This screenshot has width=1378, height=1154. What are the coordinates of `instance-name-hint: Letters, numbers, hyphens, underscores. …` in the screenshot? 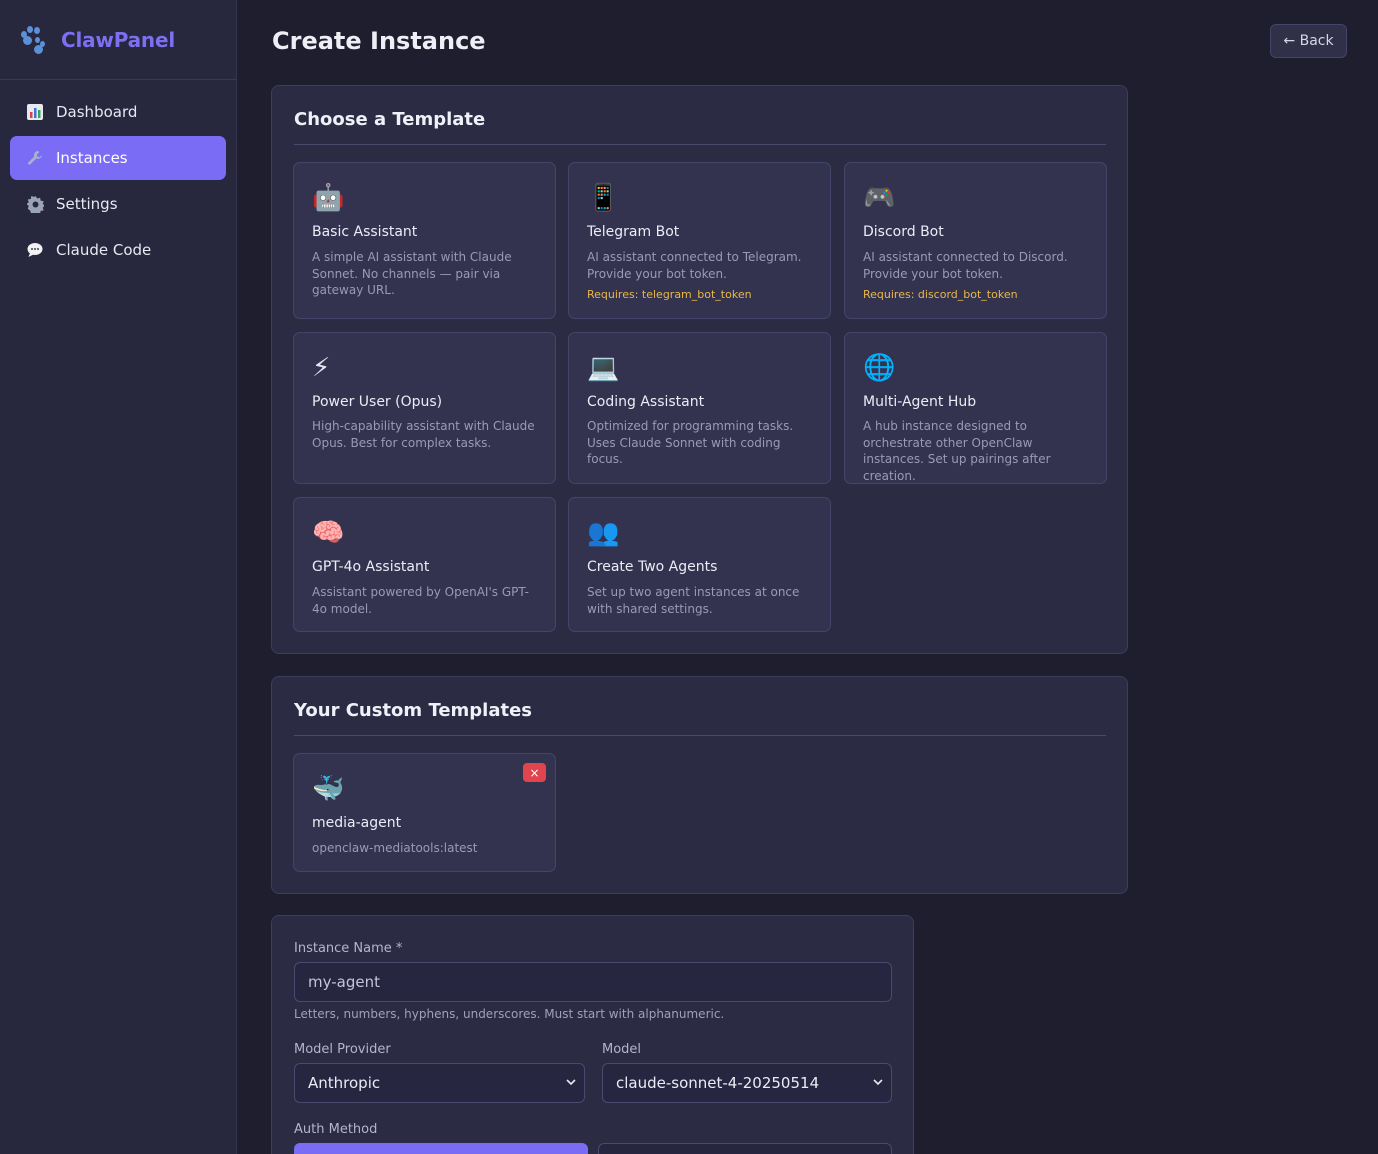 It's located at (509, 1014).